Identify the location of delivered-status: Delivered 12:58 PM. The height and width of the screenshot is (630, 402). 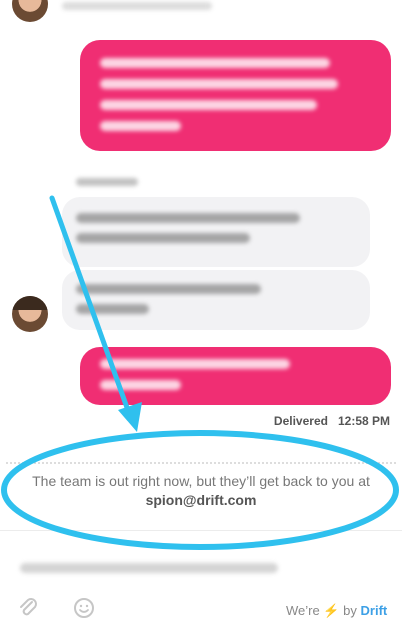
(320, 421).